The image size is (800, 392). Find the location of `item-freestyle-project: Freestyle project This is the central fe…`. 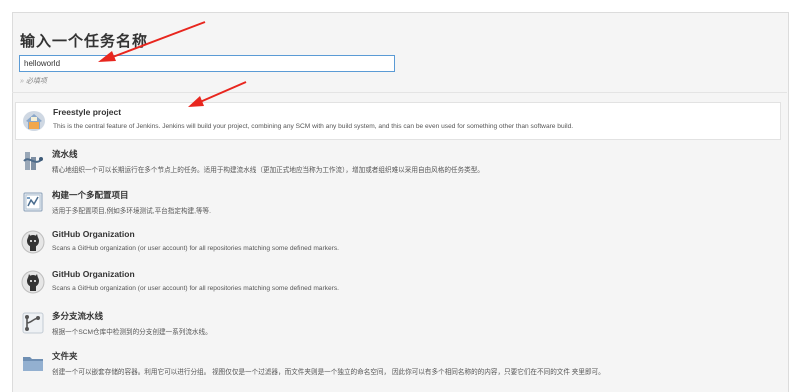

item-freestyle-project: Freestyle project This is the central fe… is located at coordinates (398, 121).